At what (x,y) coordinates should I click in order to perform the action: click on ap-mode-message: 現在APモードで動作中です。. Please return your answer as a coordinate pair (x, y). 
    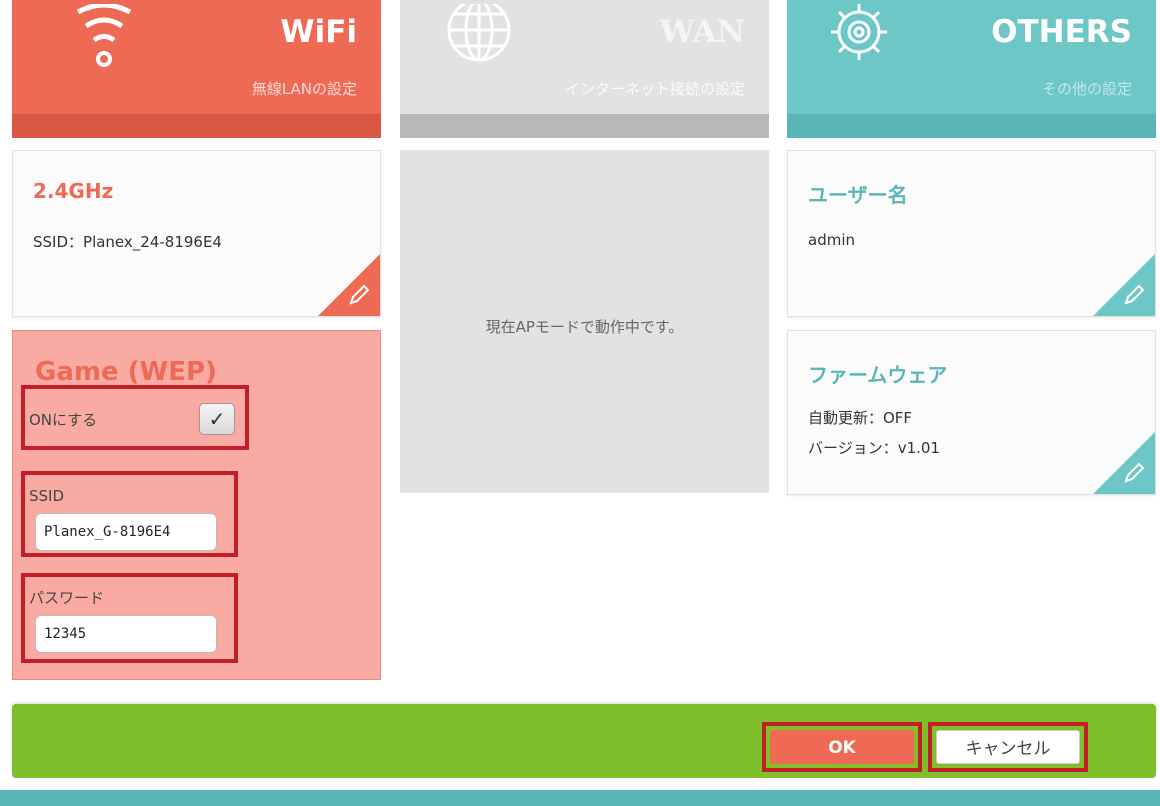
    Looking at the image, I should click on (584, 327).